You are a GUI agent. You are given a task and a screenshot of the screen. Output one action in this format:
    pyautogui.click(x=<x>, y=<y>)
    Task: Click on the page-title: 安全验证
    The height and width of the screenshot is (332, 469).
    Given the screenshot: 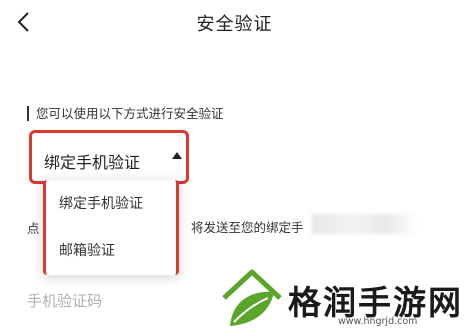 What is the action you would take?
    pyautogui.click(x=234, y=24)
    